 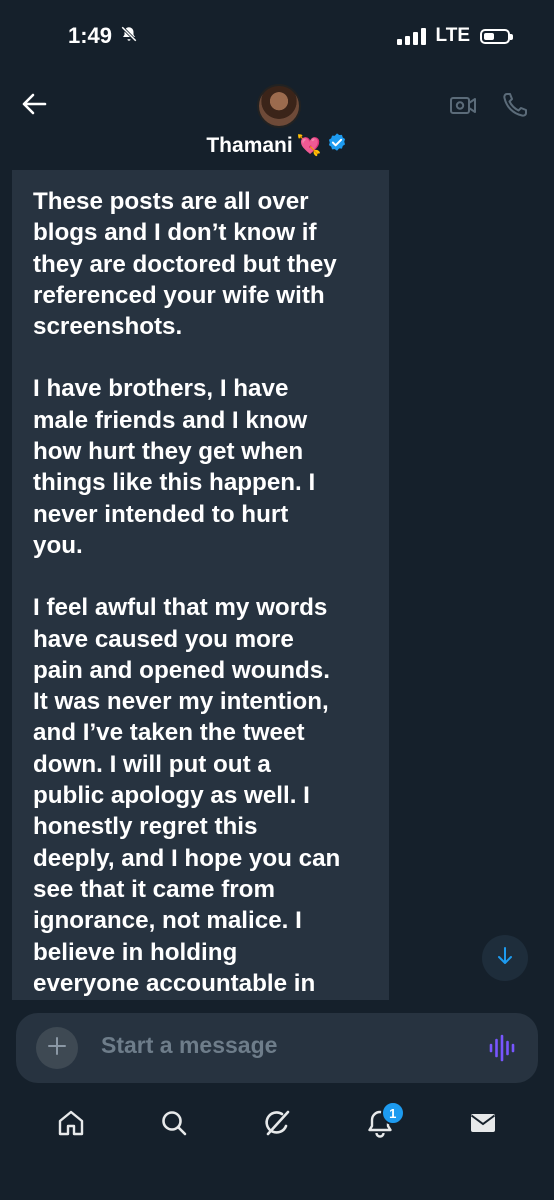 I want to click on network-label: LTE, so click(x=452, y=35).